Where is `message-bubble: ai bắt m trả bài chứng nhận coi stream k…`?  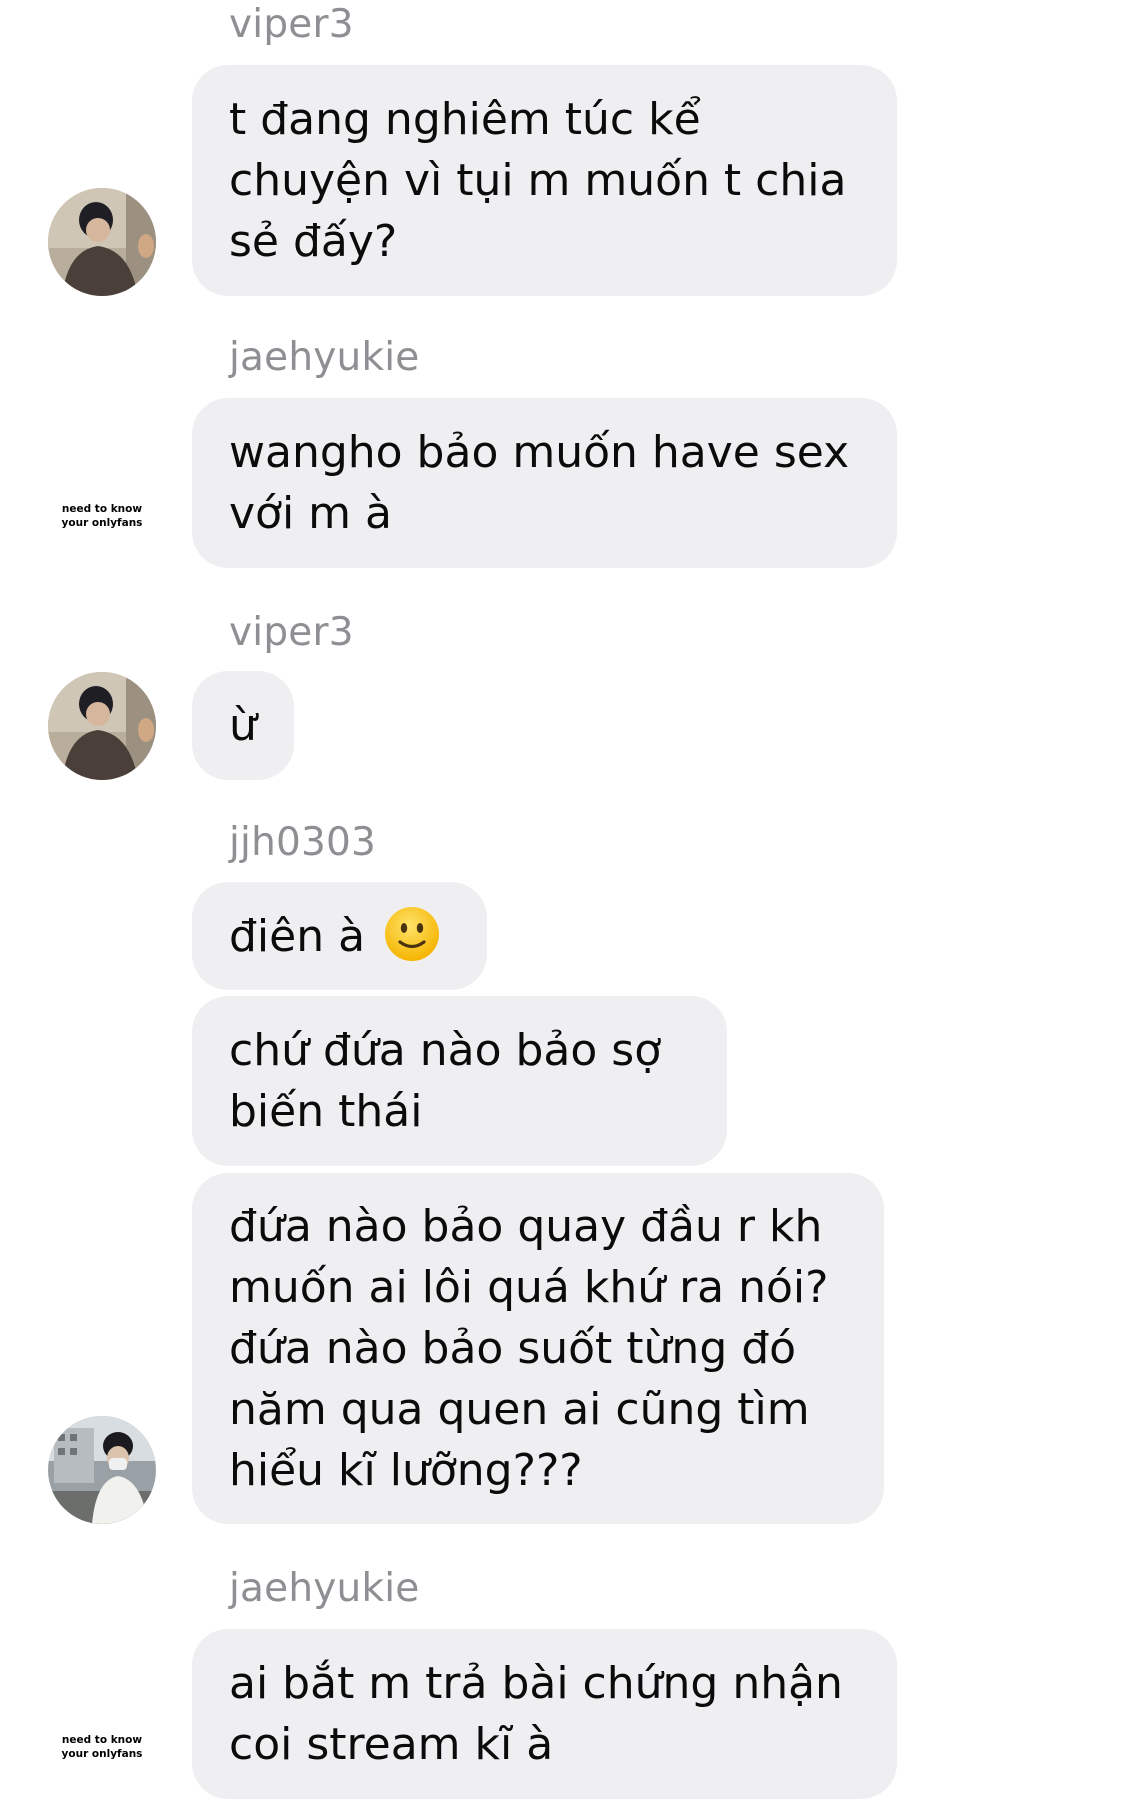
message-bubble: ai bắt m trả bài chứng nhận coi stream k… is located at coordinates (544, 1714).